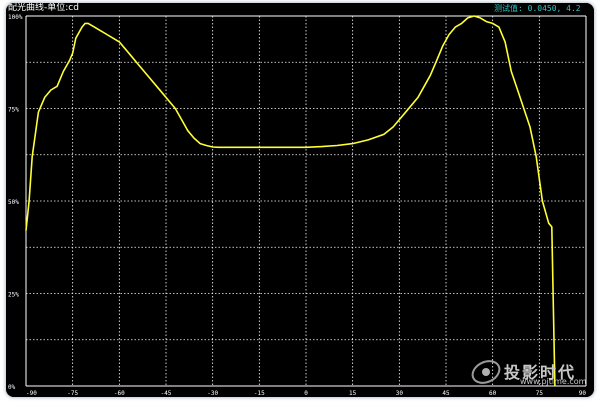 This screenshot has width=600, height=404. I want to click on watermark-logo-icon, so click(486, 372).